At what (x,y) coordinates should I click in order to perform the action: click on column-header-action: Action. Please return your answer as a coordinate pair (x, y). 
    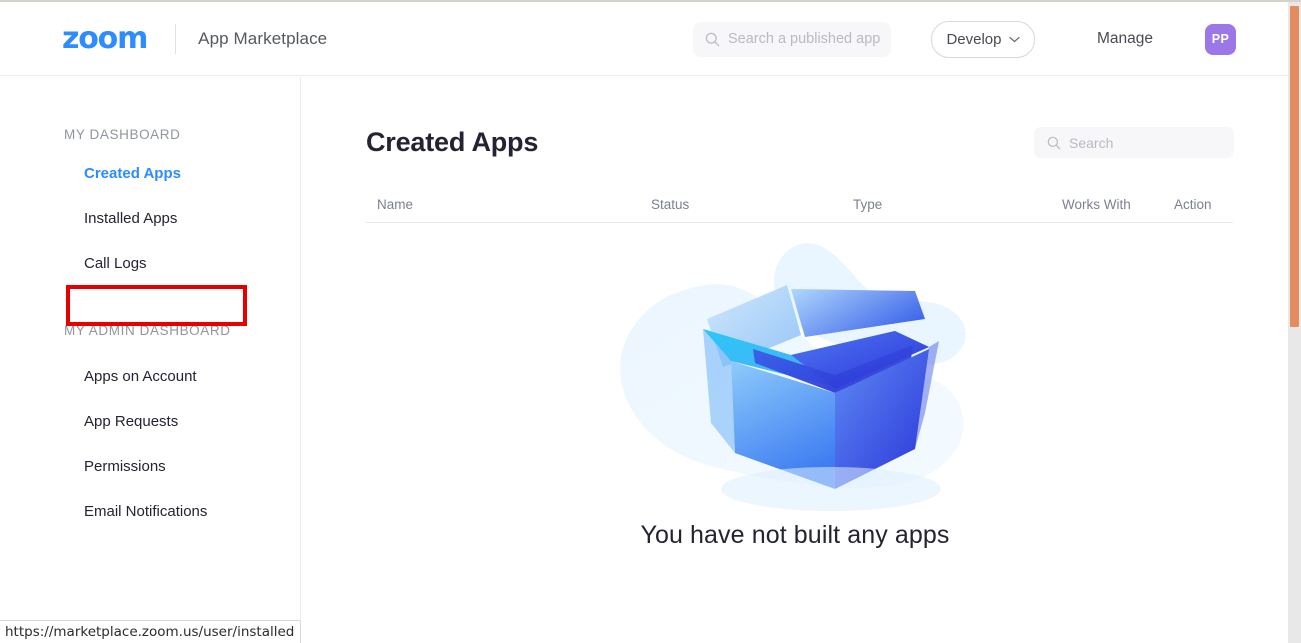
    Looking at the image, I should click on (1193, 204).